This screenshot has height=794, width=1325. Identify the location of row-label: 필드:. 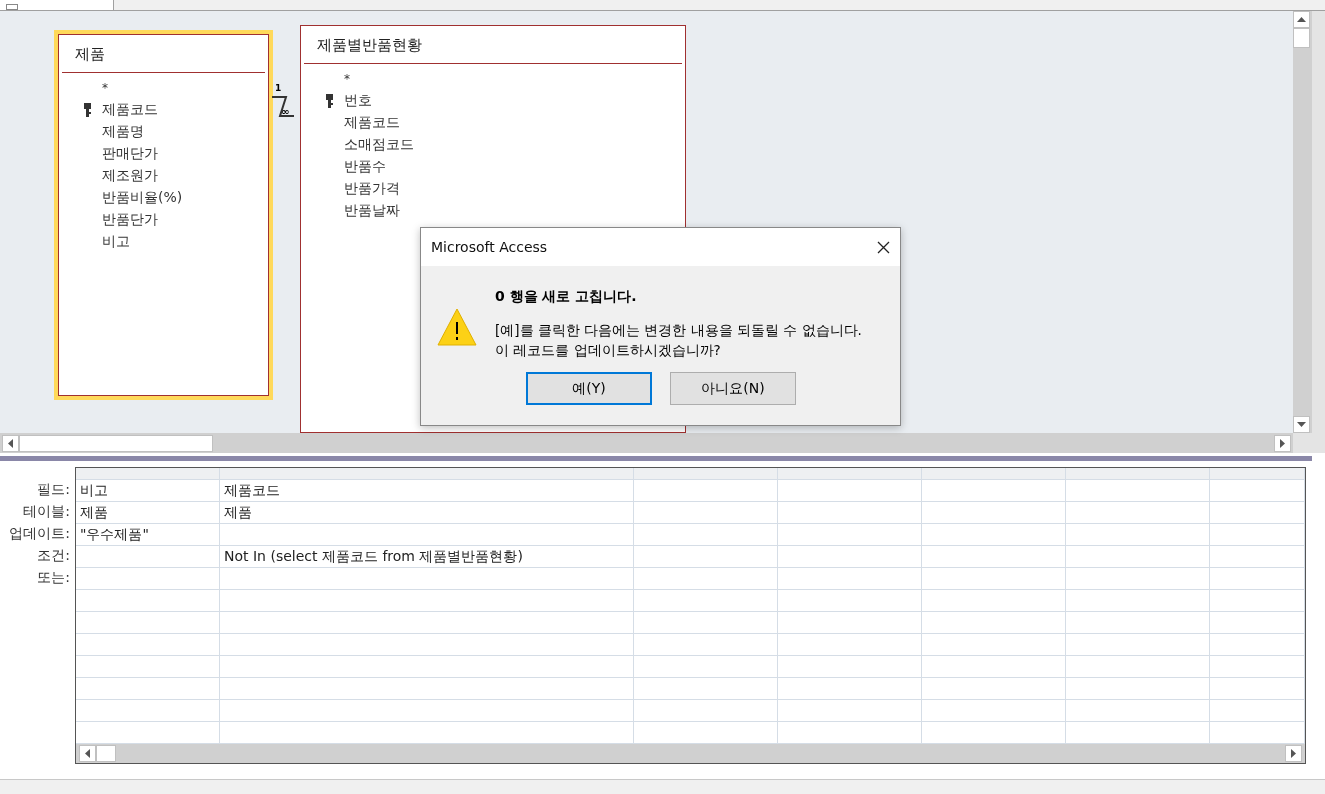
(53, 489).